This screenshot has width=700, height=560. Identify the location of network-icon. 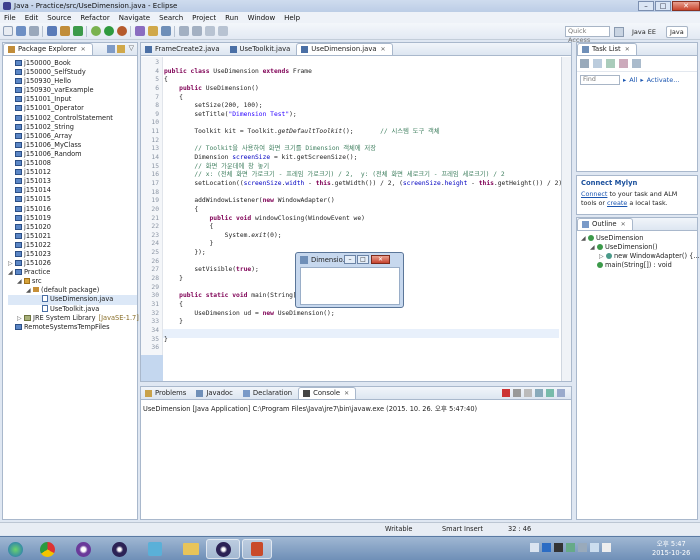
(582, 547).